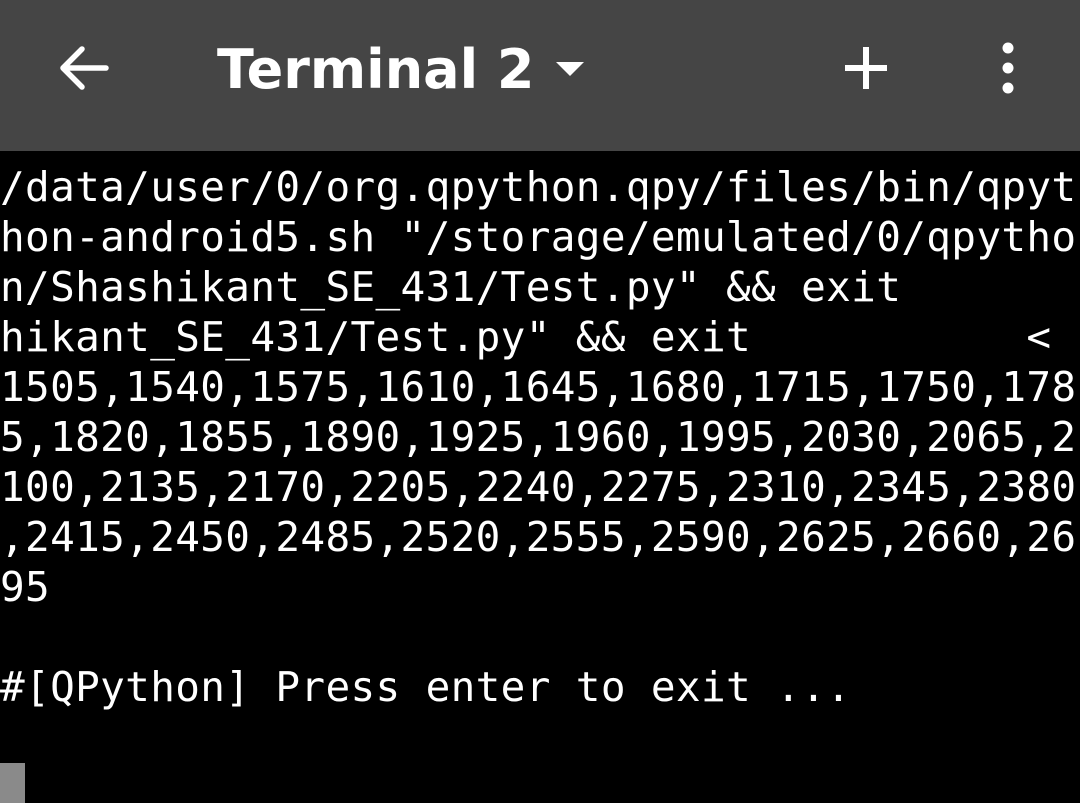 The height and width of the screenshot is (803, 1080). What do you see at coordinates (376, 69) in the screenshot?
I see `app-title: Terminal 2` at bounding box center [376, 69].